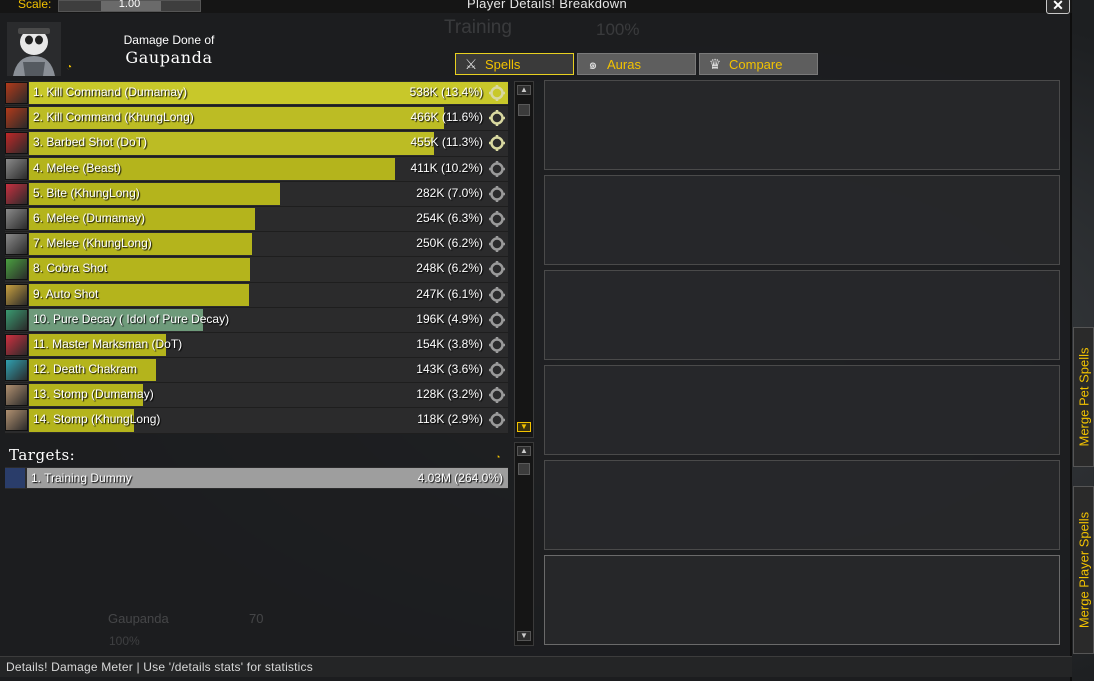 Image resolution: width=1094 pixels, height=681 pixels. Describe the element at coordinates (524, 451) in the screenshot. I see `targets-scroll-up-arrow: ▲` at that location.